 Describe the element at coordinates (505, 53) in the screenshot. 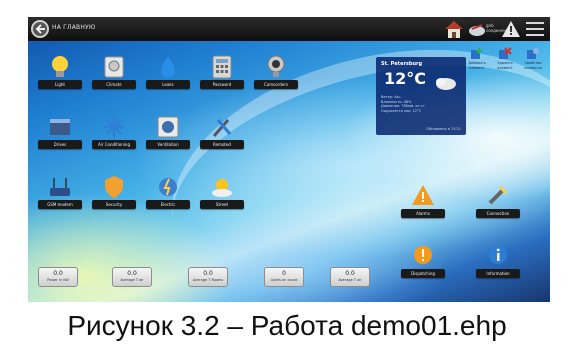

I see `delete-element-icon` at that location.